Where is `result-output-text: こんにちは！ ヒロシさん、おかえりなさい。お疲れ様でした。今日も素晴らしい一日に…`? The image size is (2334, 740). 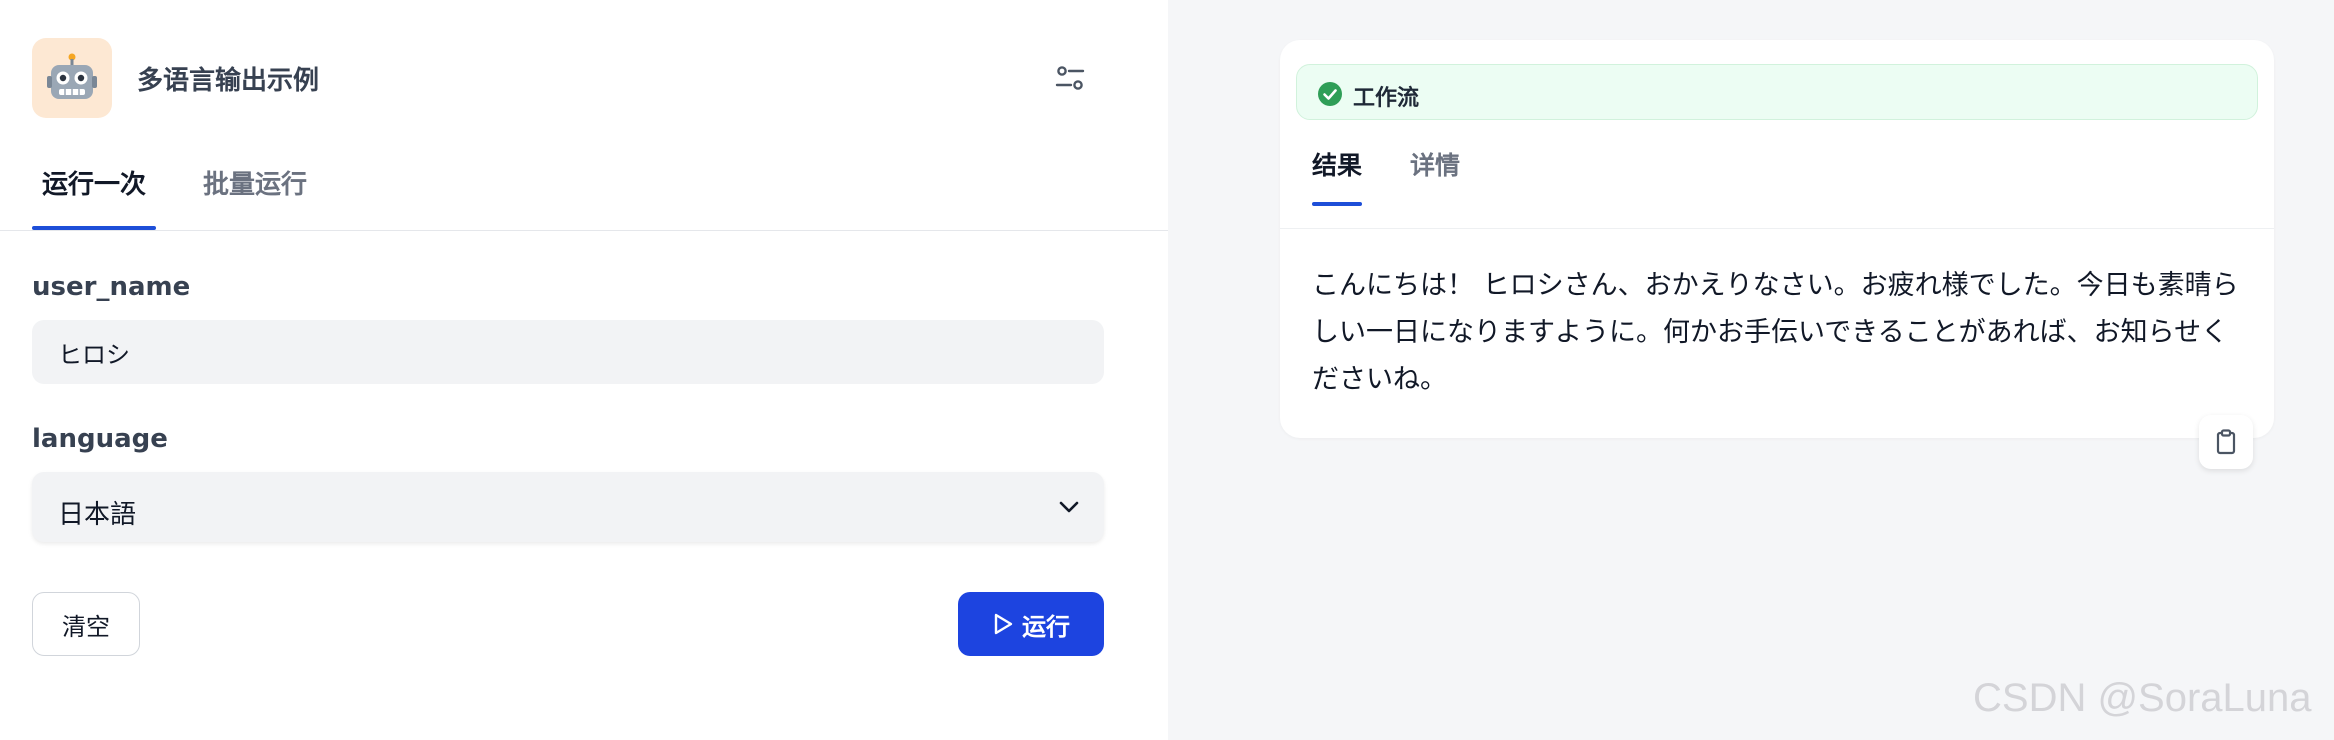
result-output-text: こんにちは！ ヒロシさん、おかえりなさい。お疲れ様でした。今日も素晴らしい一日に… is located at coordinates (1775, 332).